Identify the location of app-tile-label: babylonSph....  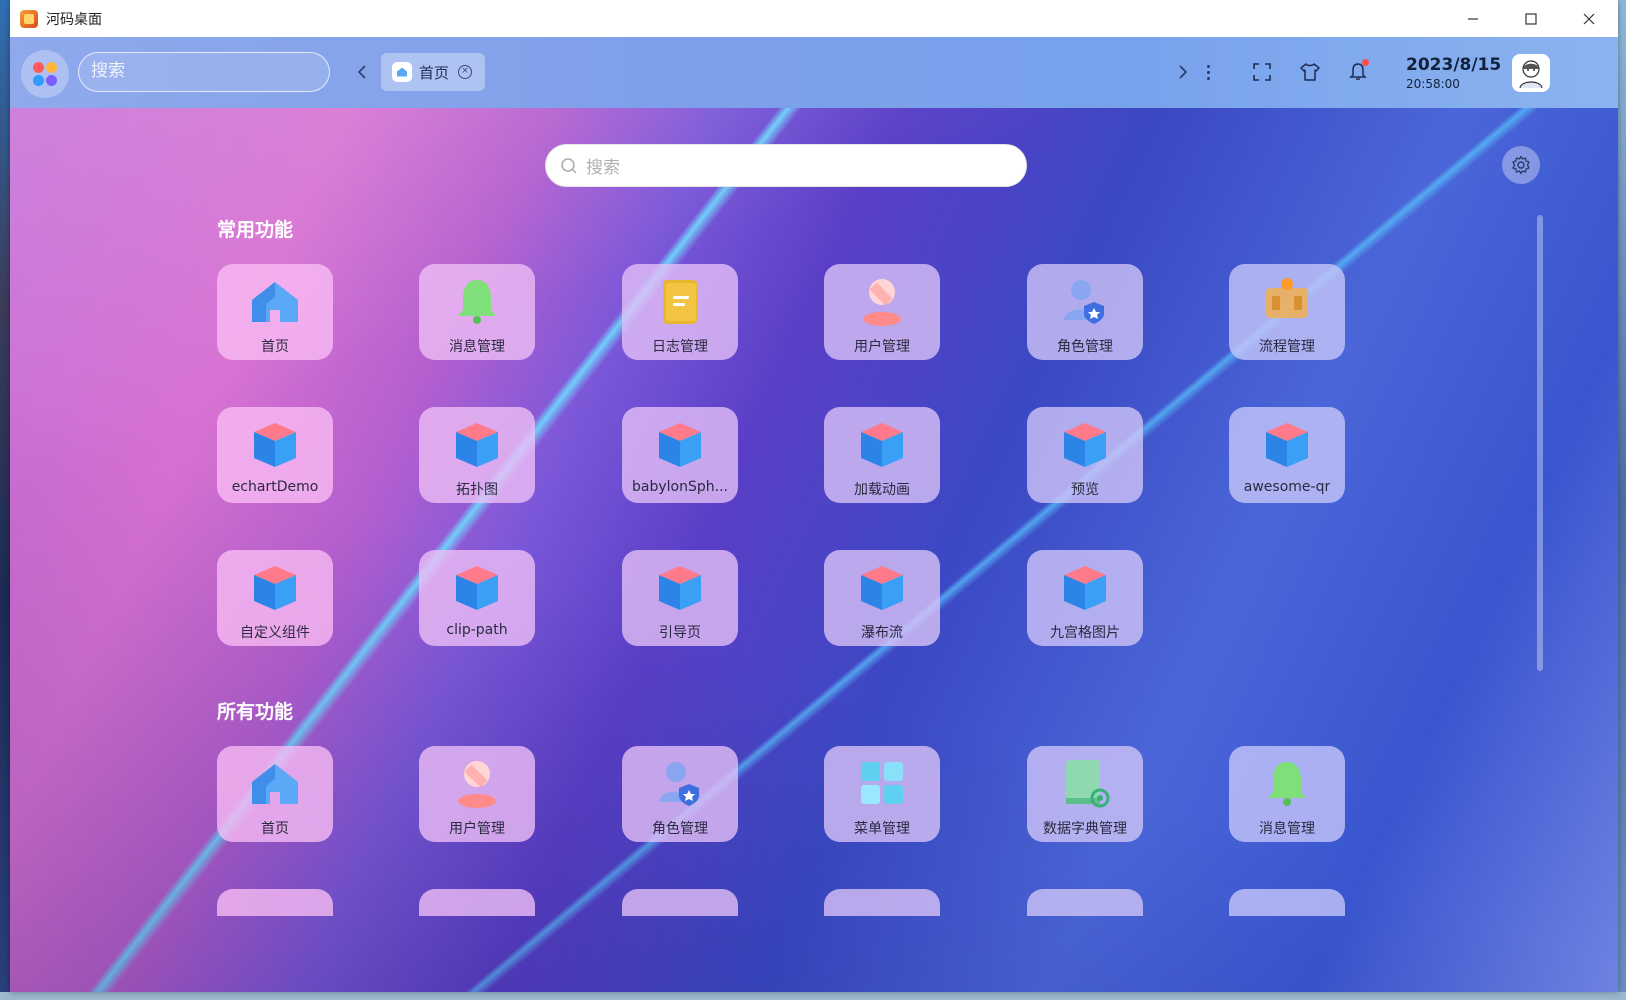
(680, 487).